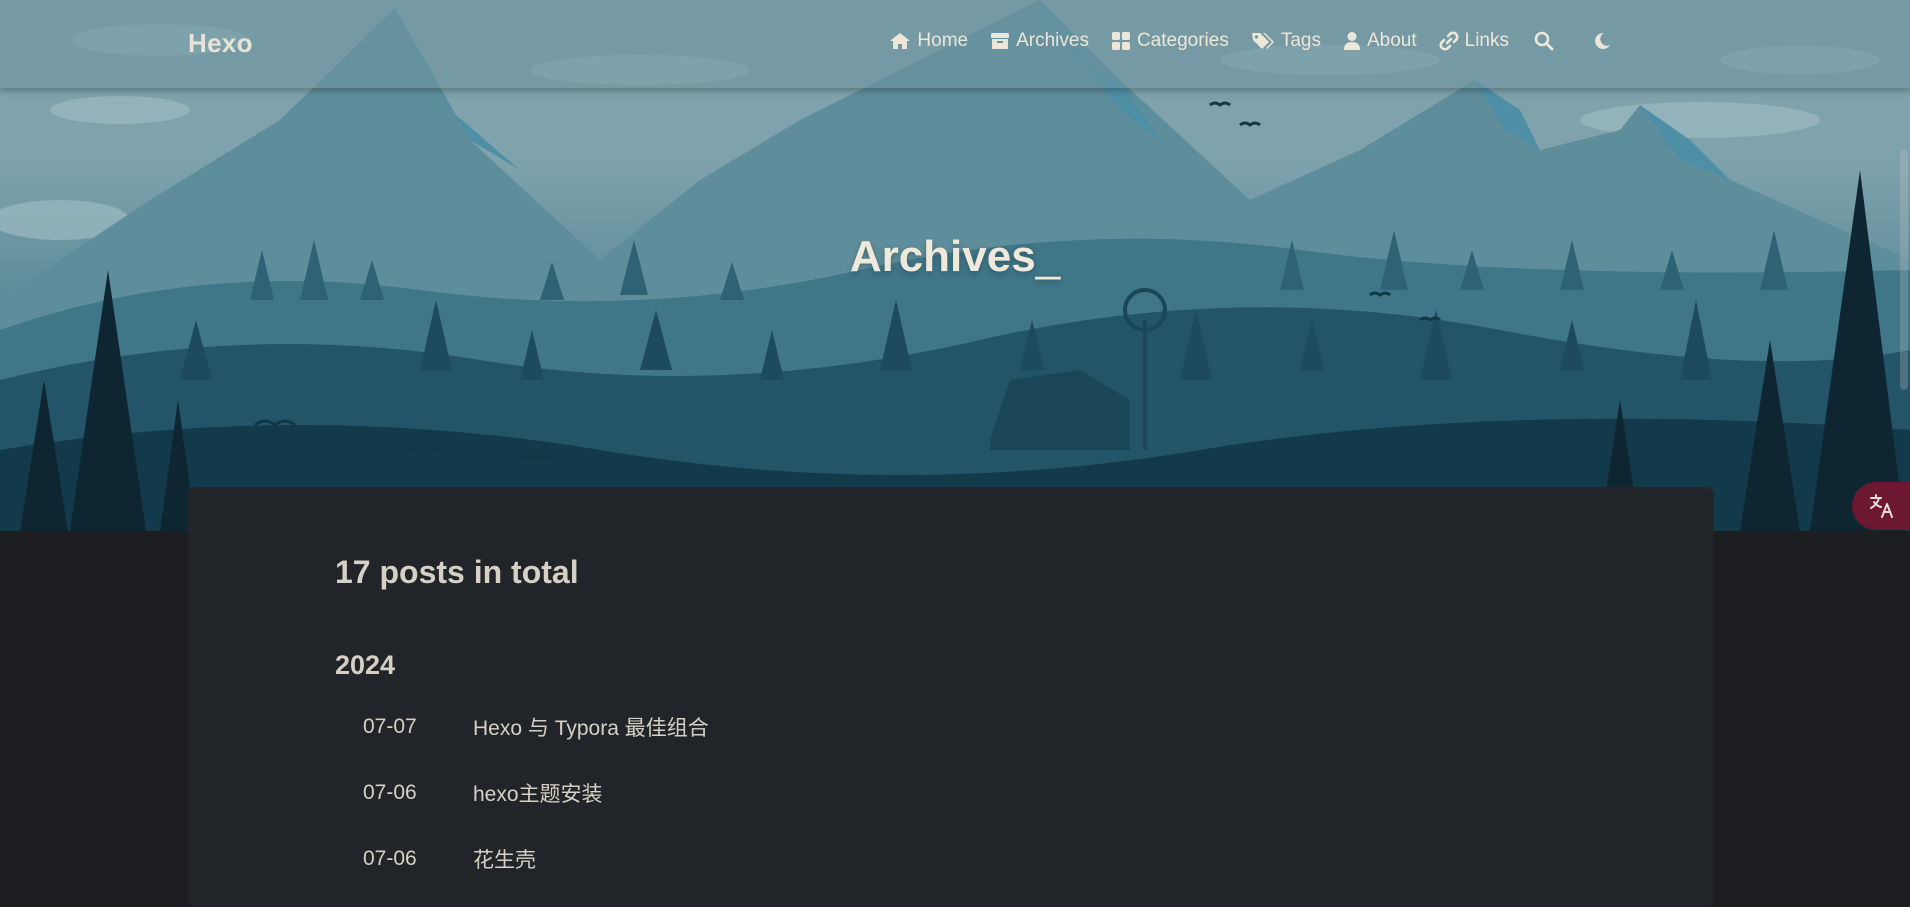 The image size is (1910, 907). I want to click on nav-item-about: About, so click(1380, 41).